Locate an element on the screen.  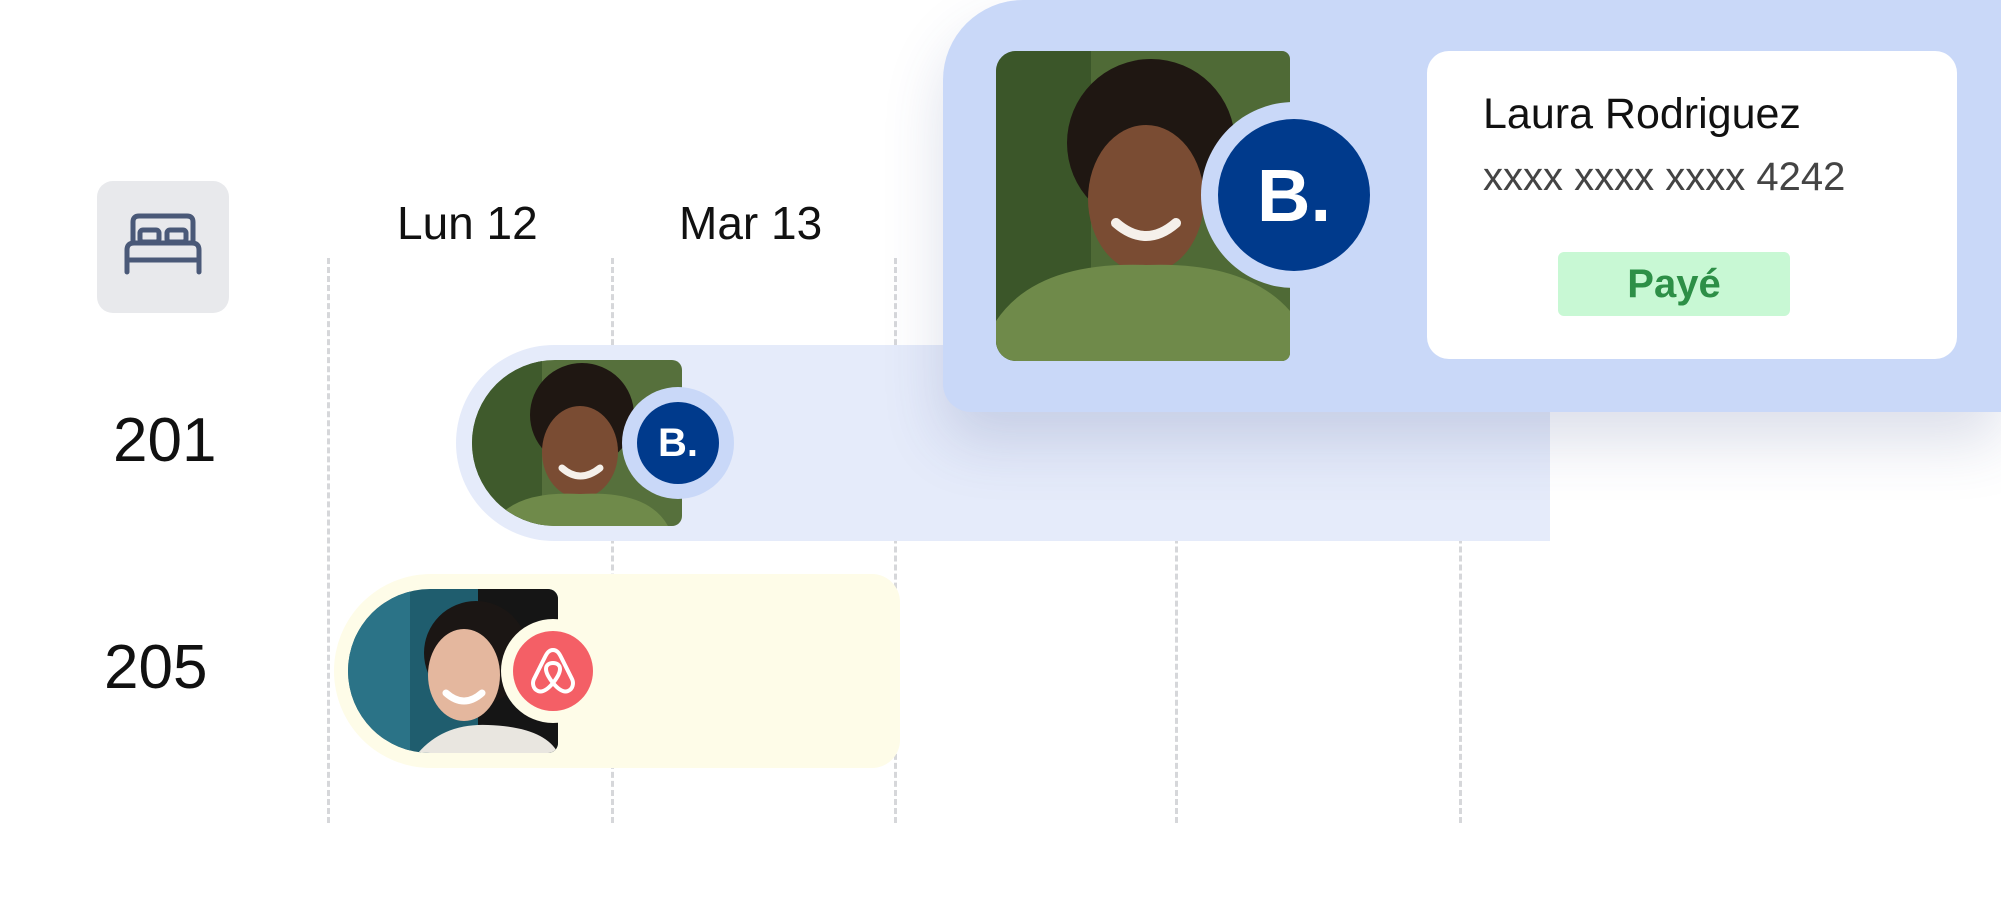
masked-card-number: xxxx xxxx xxxx 4242 is located at coordinates (1664, 177).